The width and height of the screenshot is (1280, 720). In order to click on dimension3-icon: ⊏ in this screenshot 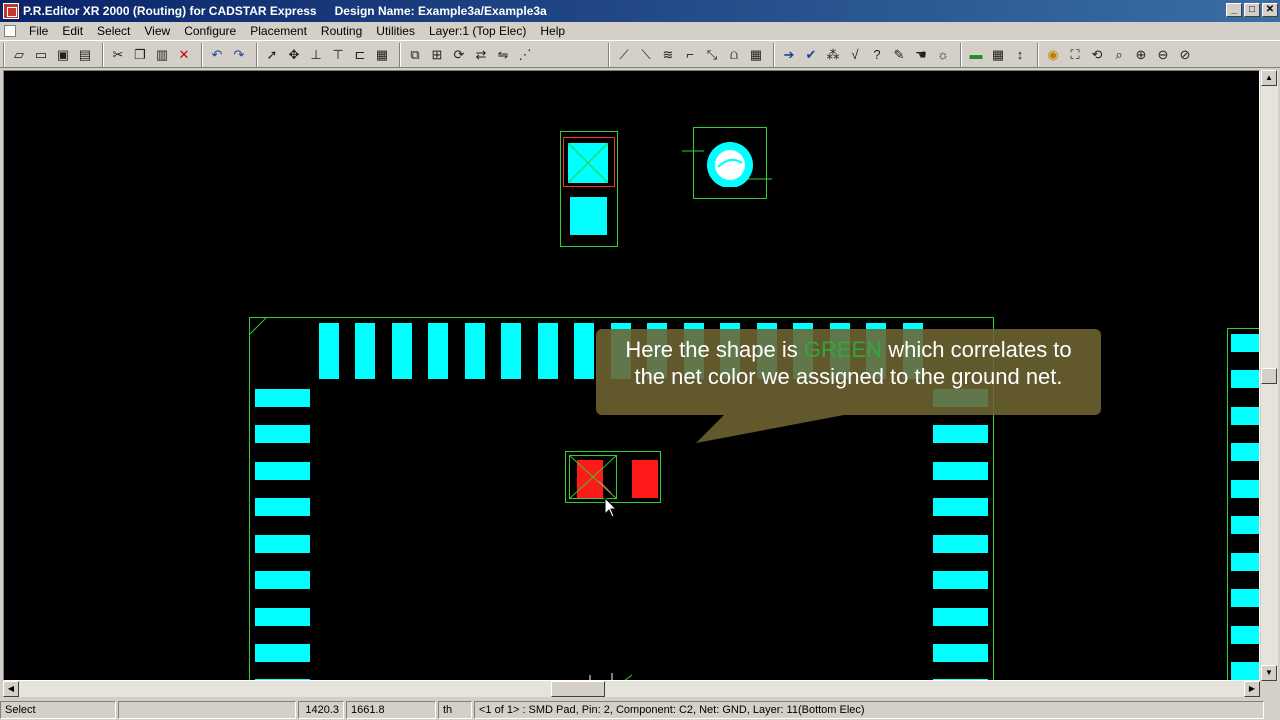, I will do `click(360, 55)`.